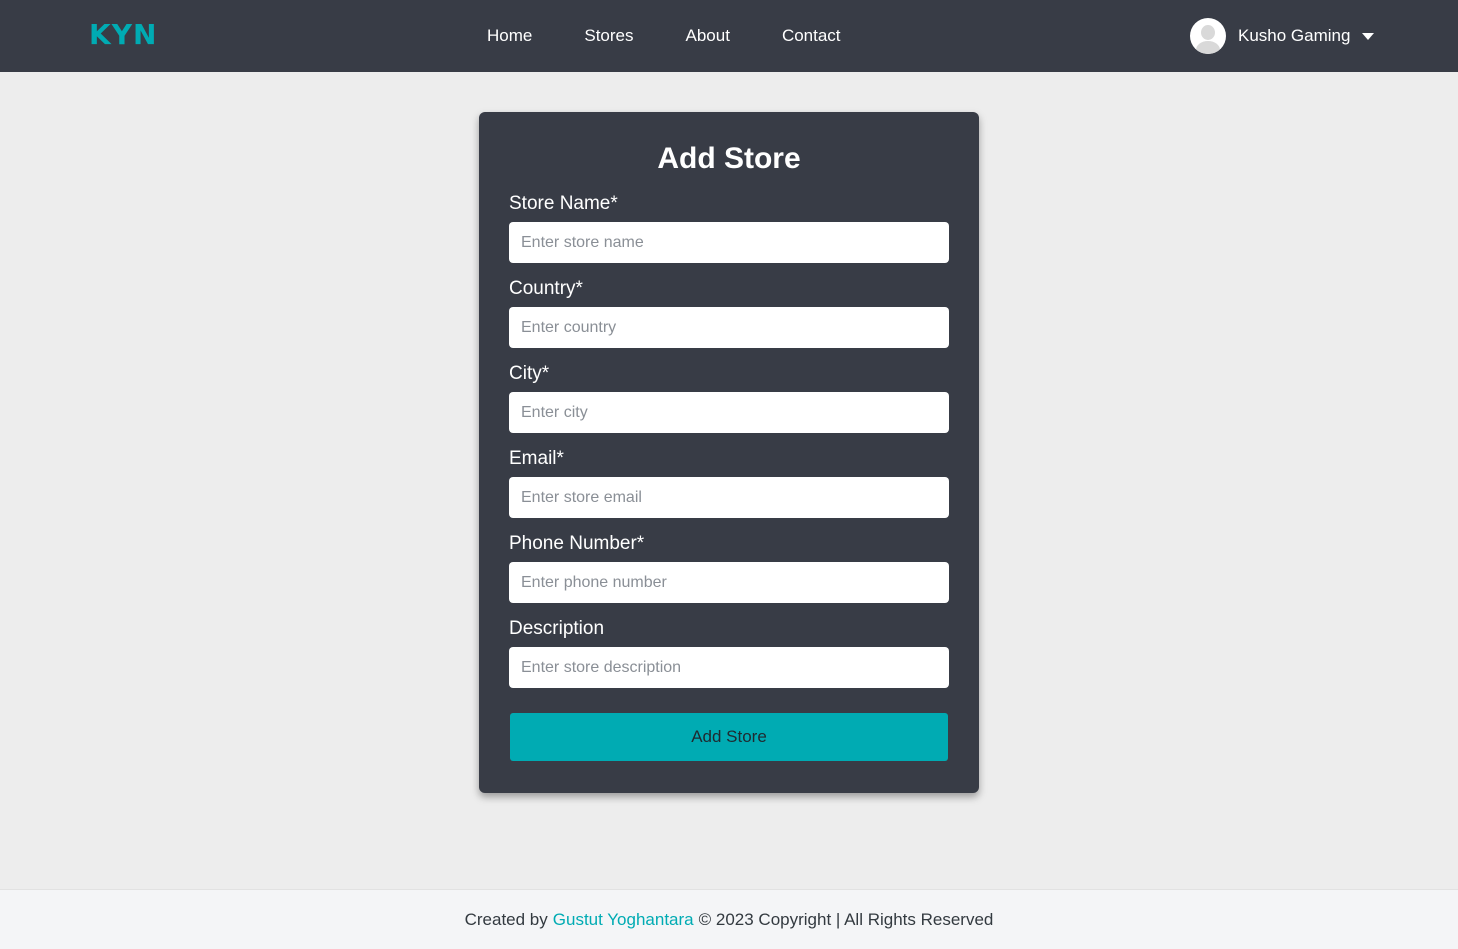  I want to click on nav-link-stores: Stores, so click(608, 36).